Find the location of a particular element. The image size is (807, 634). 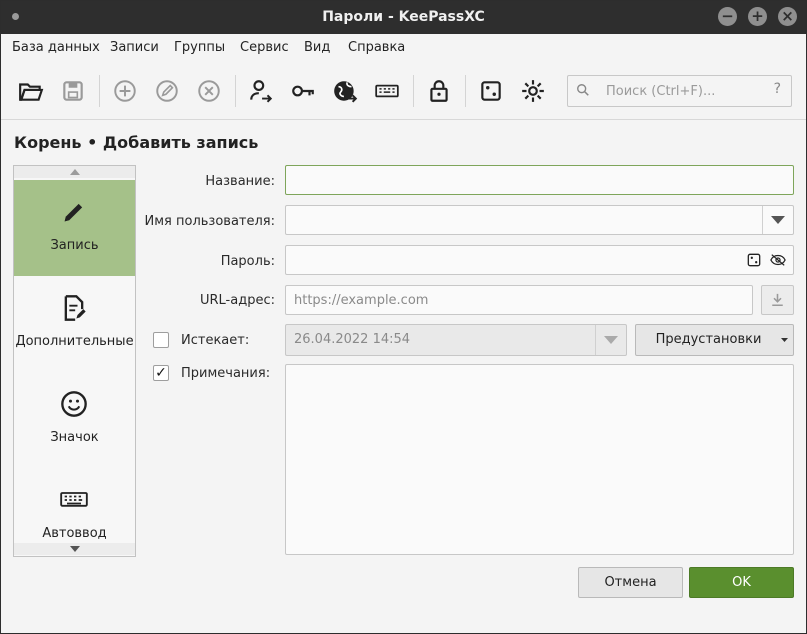

toggle-password-visibility-icon is located at coordinates (778, 262).